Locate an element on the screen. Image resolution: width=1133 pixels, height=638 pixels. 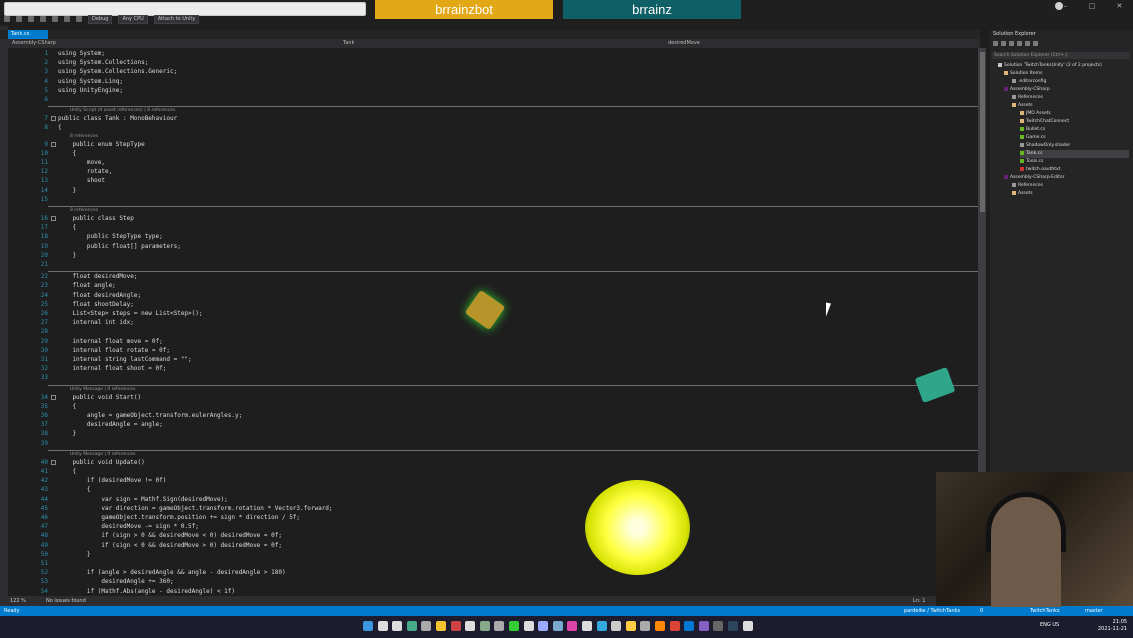
code-line: if (desiredMove != 0f) is located at coordinates (112, 480).